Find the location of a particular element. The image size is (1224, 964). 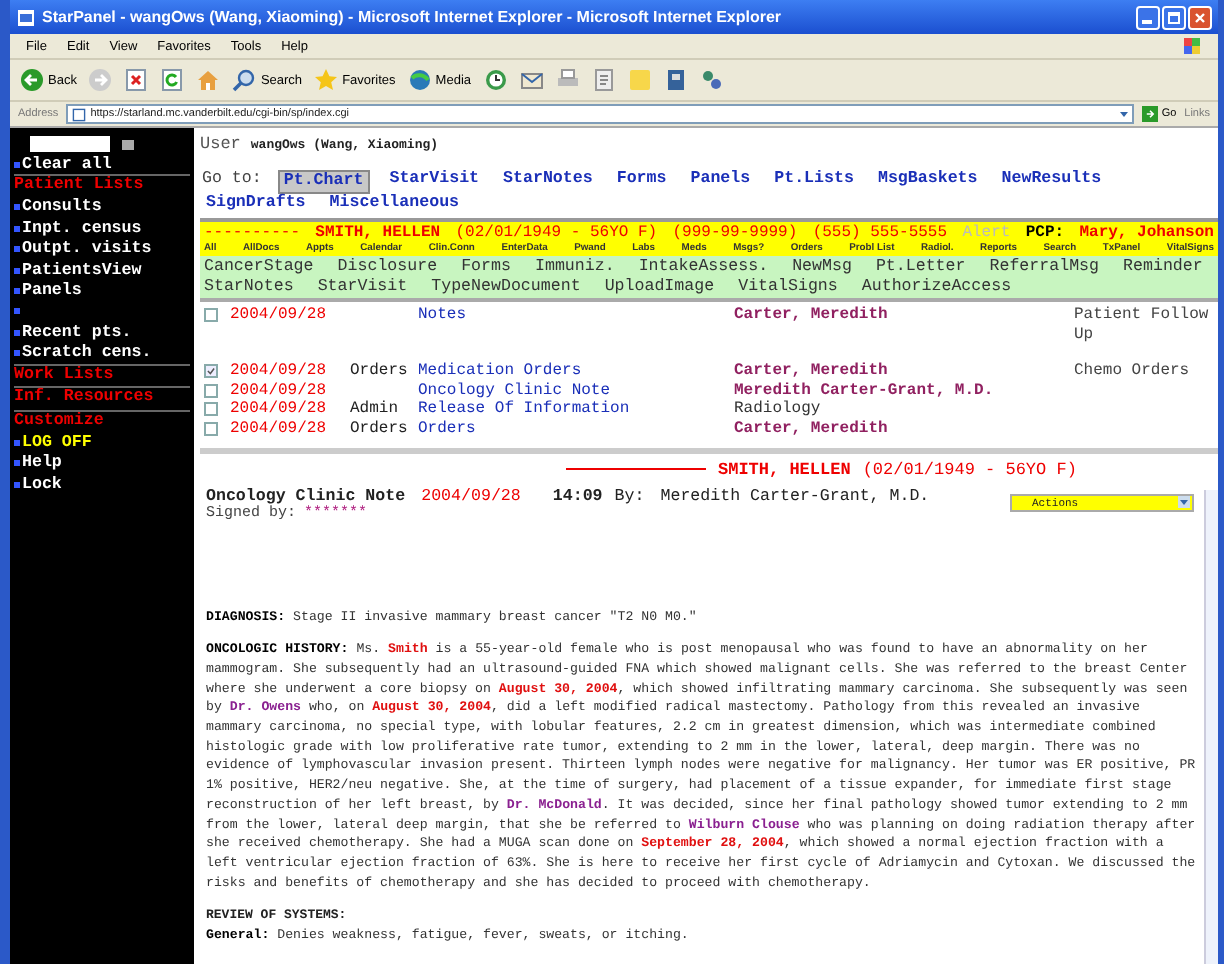

page-icon is located at coordinates (79, 114).